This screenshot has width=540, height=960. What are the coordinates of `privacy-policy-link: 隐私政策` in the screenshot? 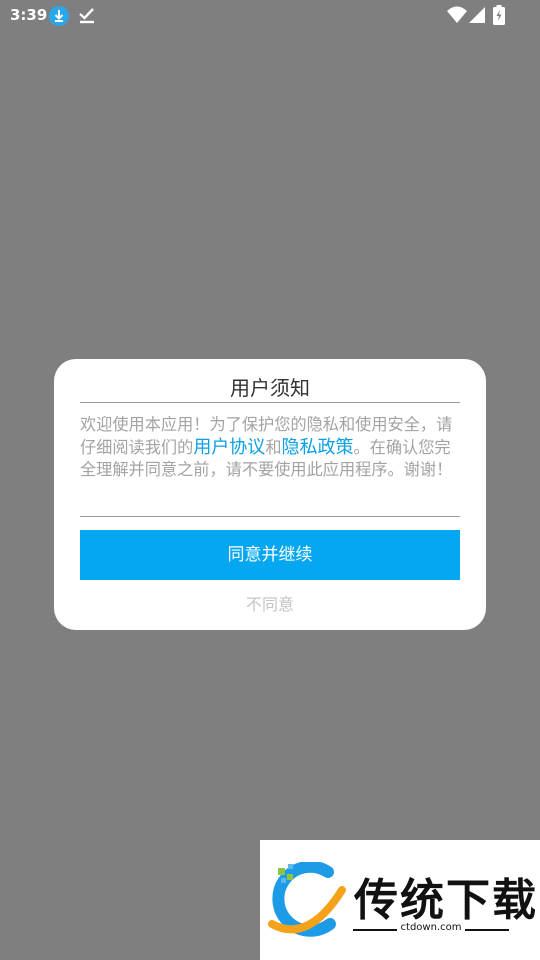 It's located at (318, 447).